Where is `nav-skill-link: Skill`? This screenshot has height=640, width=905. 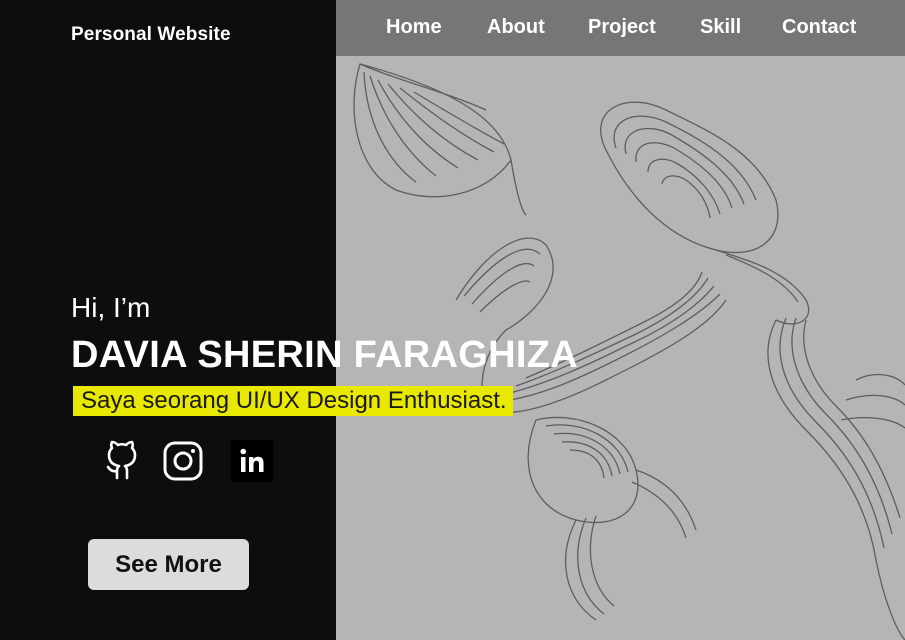 nav-skill-link: Skill is located at coordinates (720, 27).